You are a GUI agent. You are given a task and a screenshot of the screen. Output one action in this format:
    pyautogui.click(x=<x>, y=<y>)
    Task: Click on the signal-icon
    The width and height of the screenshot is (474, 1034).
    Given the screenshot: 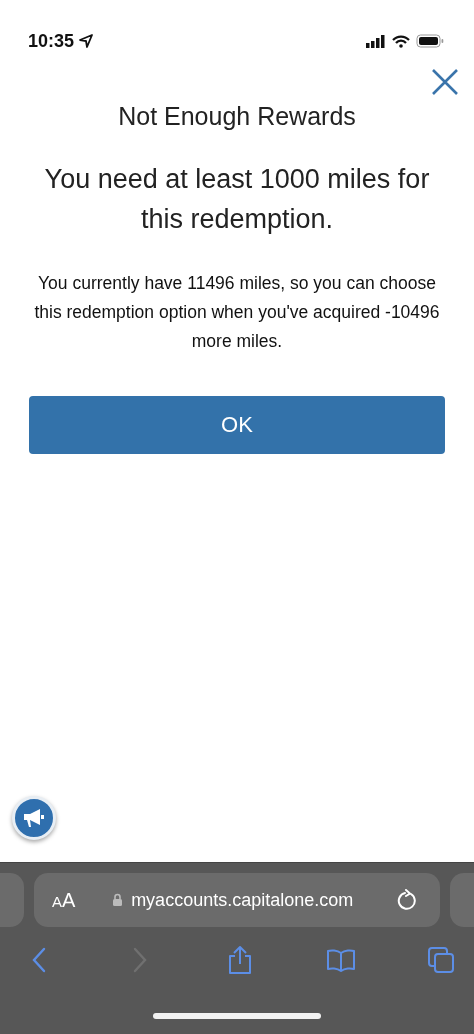 What is the action you would take?
    pyautogui.click(x=376, y=41)
    